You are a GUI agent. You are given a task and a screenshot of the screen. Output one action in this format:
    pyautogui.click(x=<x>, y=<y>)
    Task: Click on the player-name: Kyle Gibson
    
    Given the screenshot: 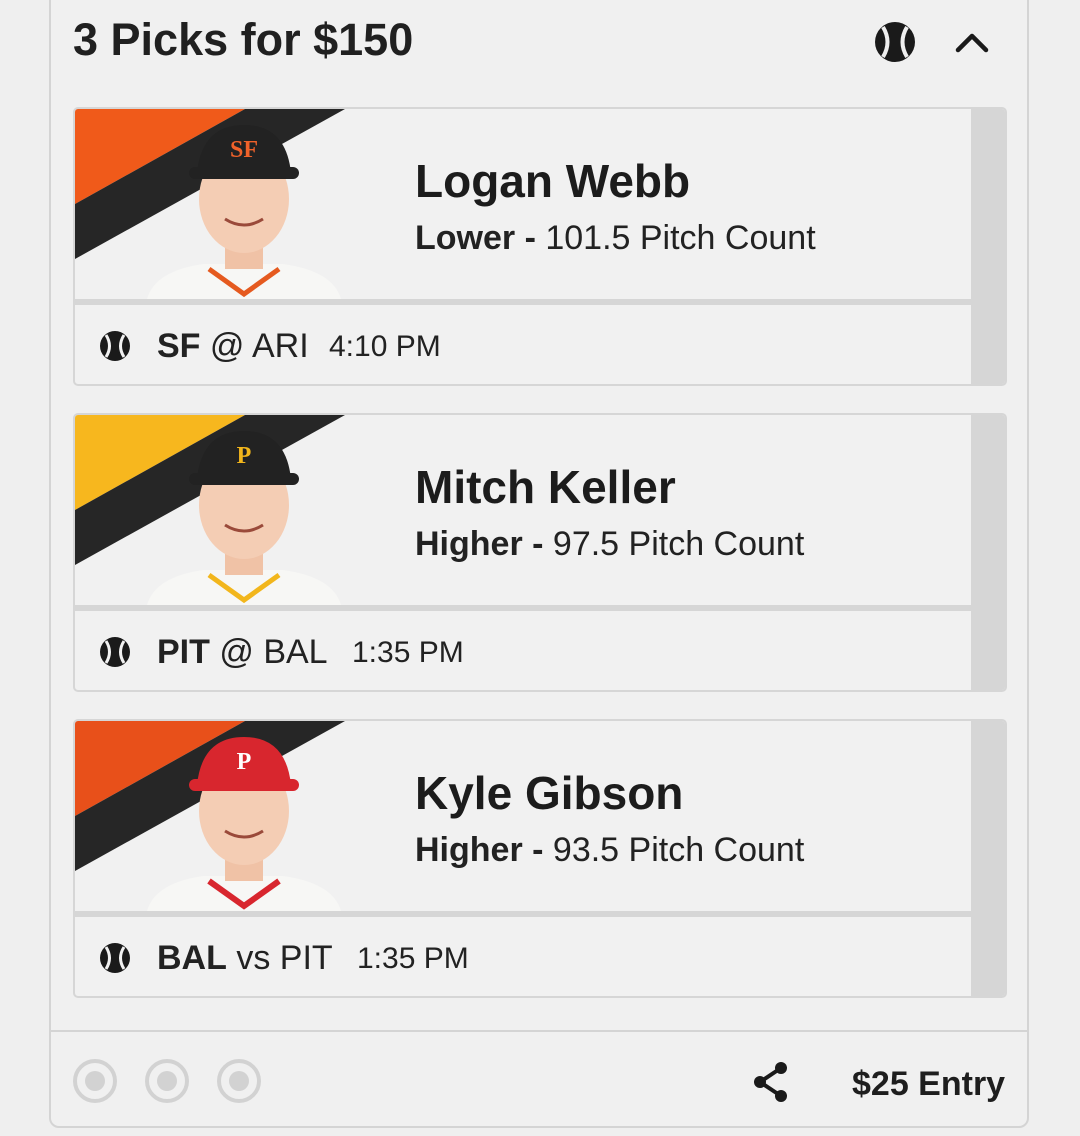 What is the action you would take?
    pyautogui.click(x=549, y=793)
    